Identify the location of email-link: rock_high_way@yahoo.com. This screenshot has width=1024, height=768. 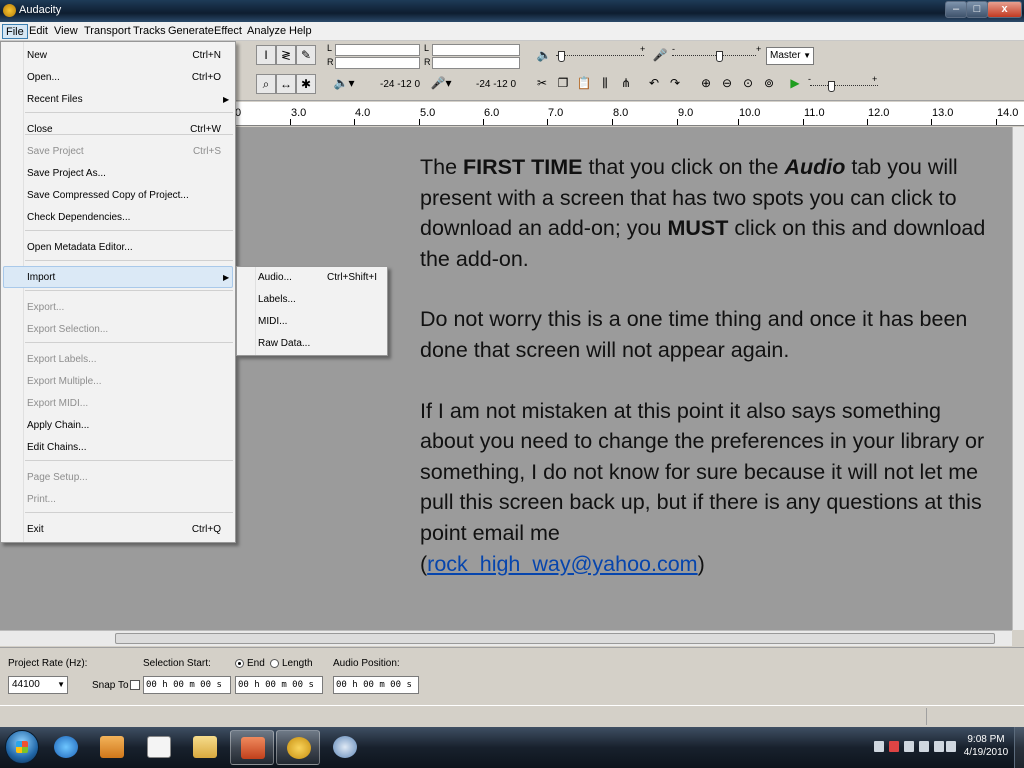
(562, 564).